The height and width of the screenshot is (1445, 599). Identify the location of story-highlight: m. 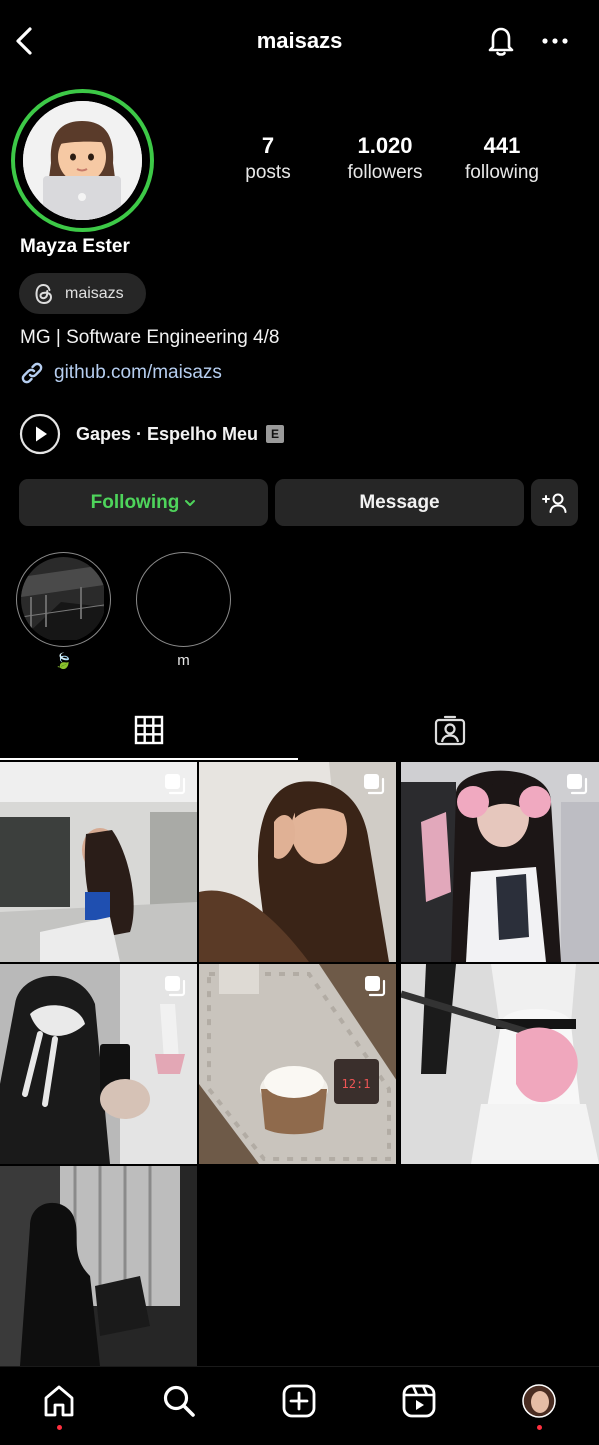
(183, 612).